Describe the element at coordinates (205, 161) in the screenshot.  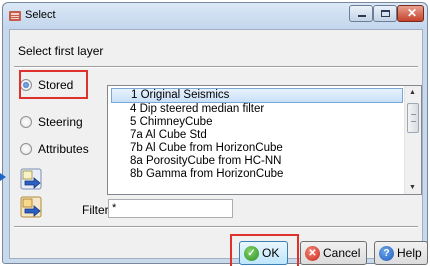
I see `list-item: 8a PorosityCube from HC-NN` at that location.